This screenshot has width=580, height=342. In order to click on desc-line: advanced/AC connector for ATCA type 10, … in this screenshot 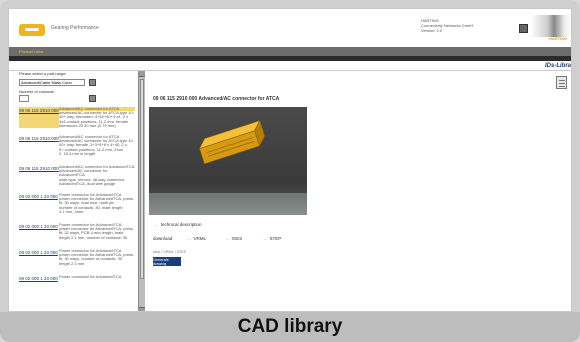, I will do `click(96, 117)`.